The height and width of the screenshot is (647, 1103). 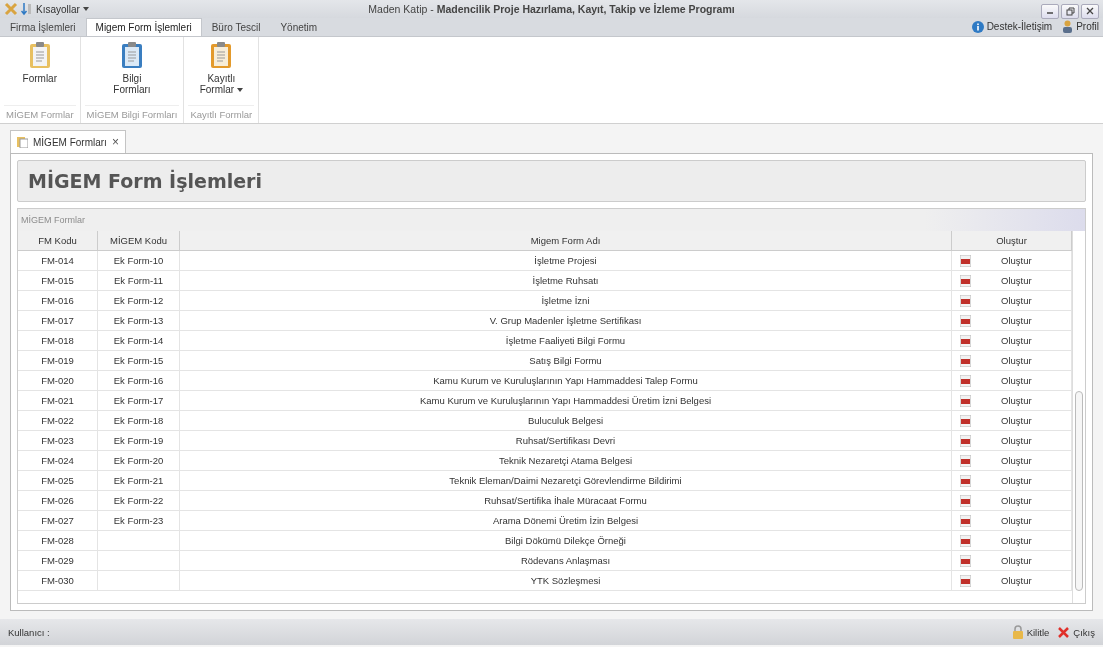 I want to click on table-cell: FM-014, so click(x=58, y=260).